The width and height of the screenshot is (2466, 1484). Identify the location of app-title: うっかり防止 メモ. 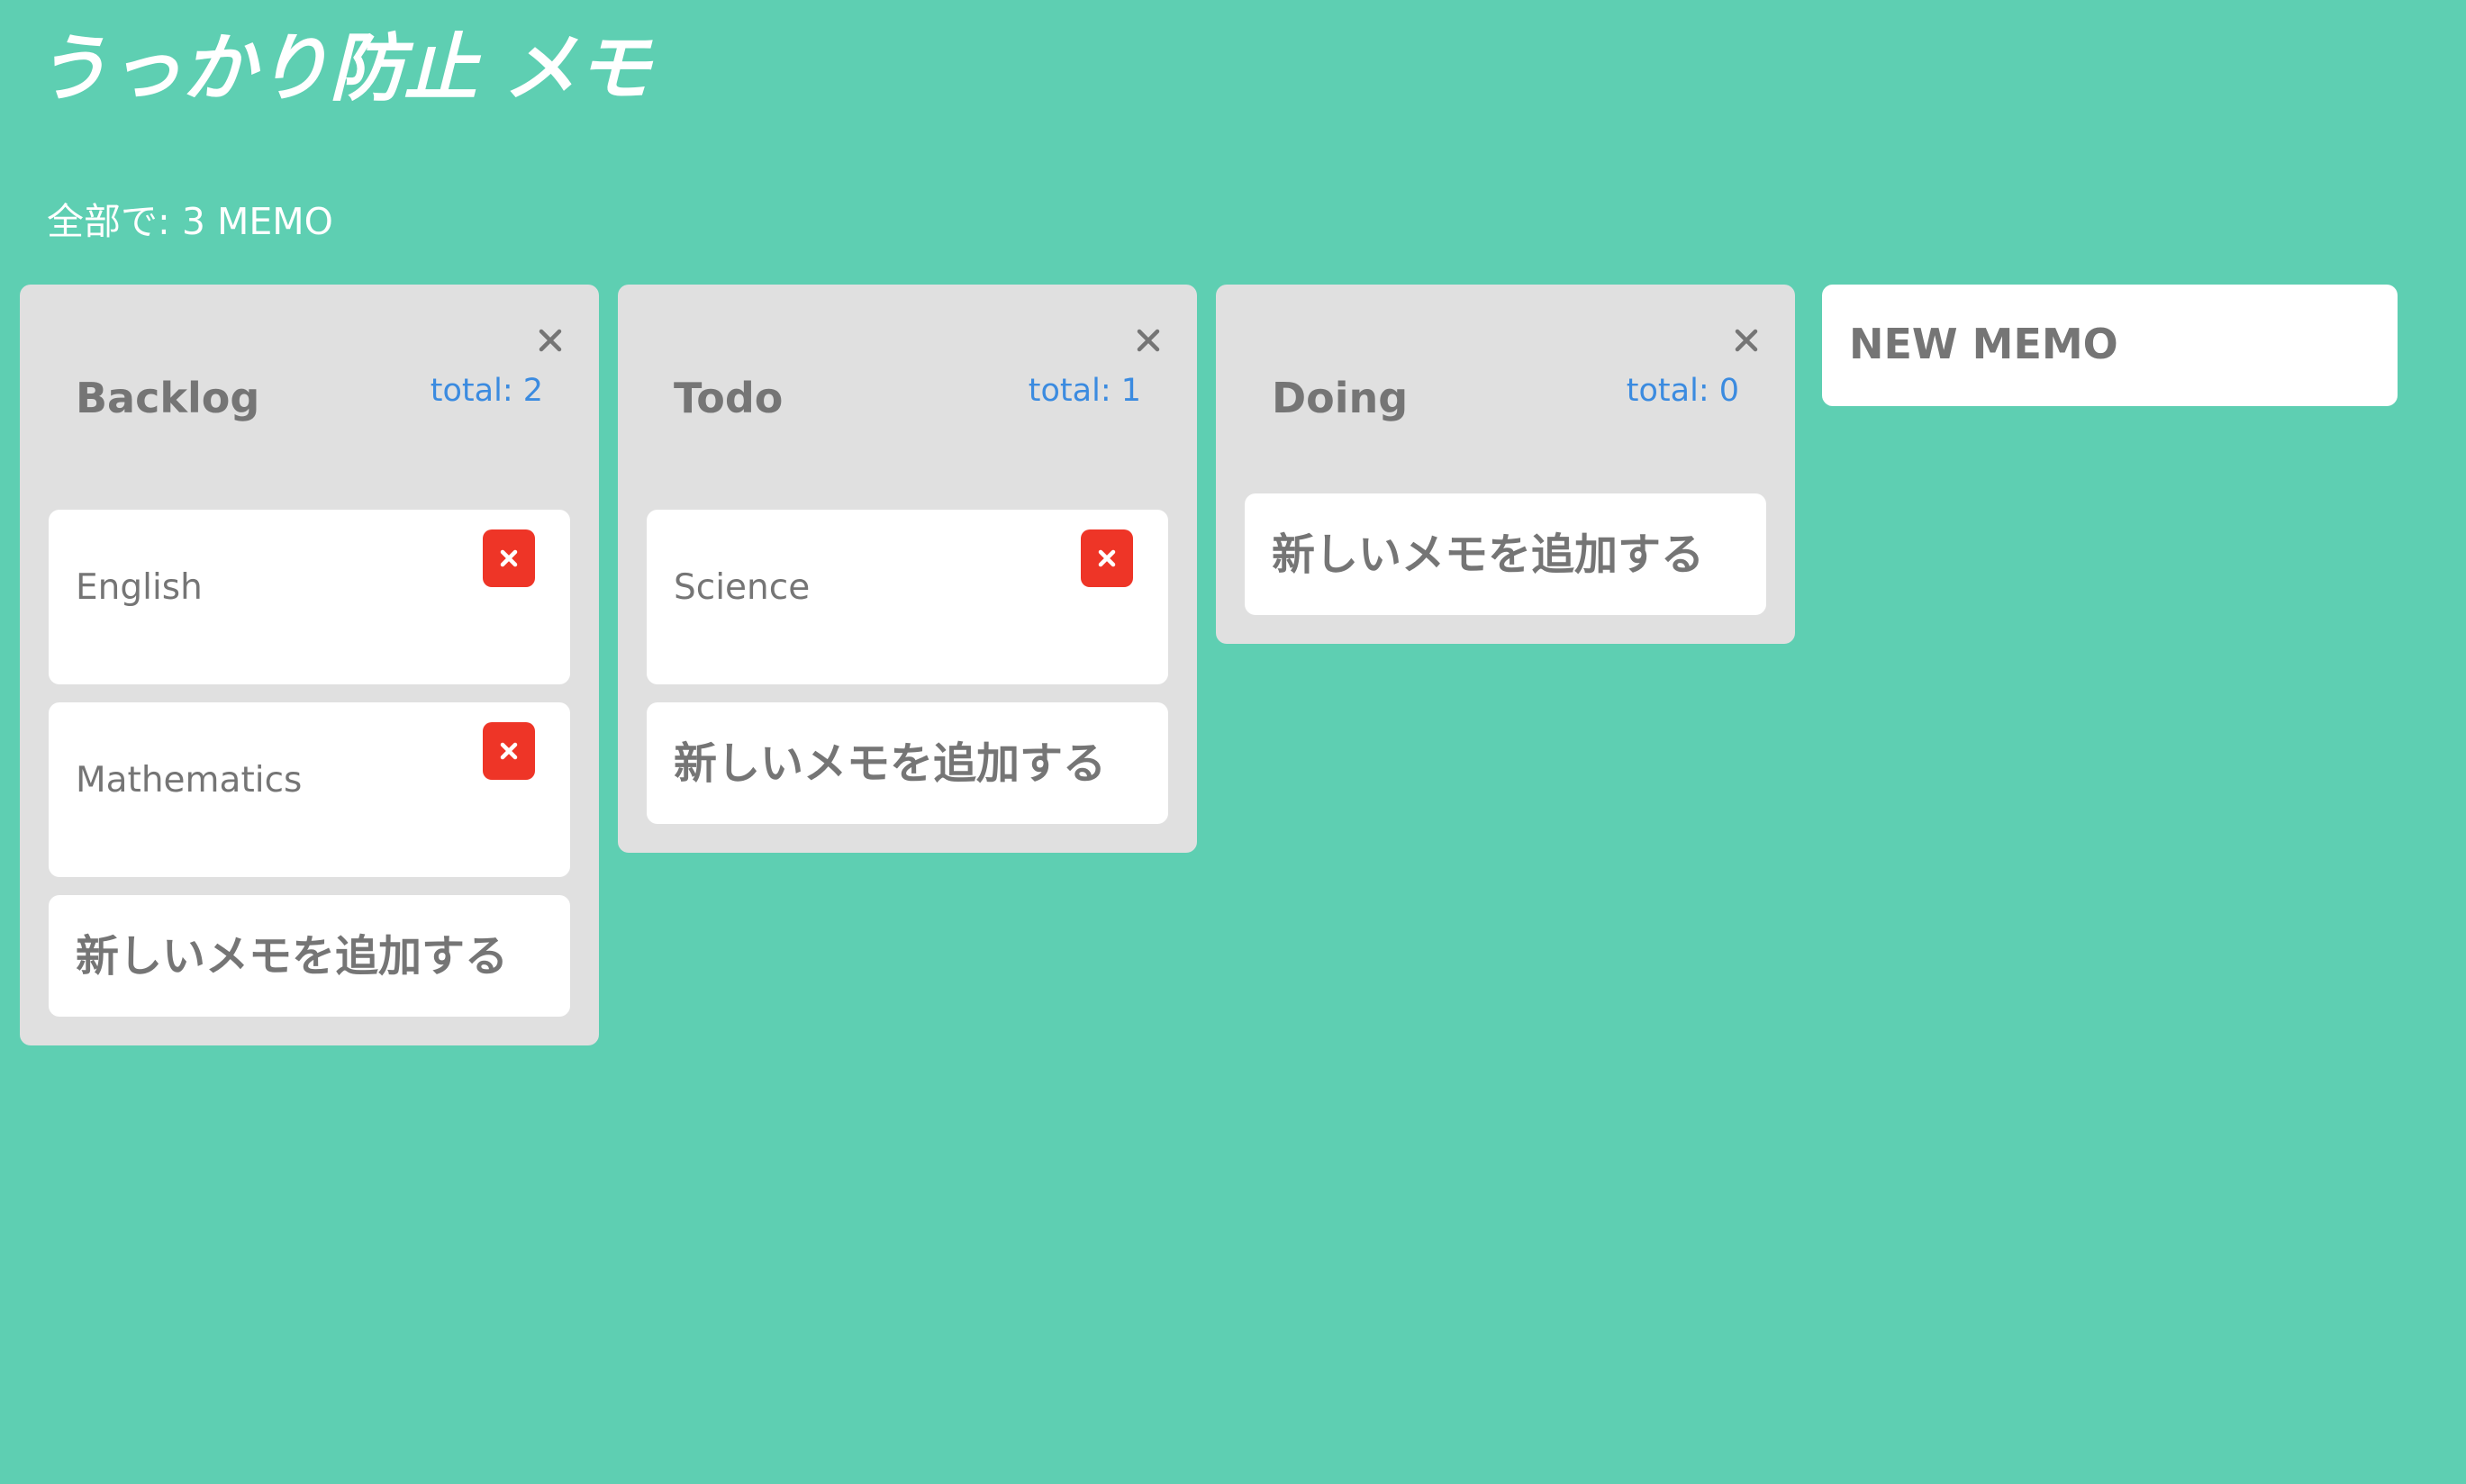
(342, 69).